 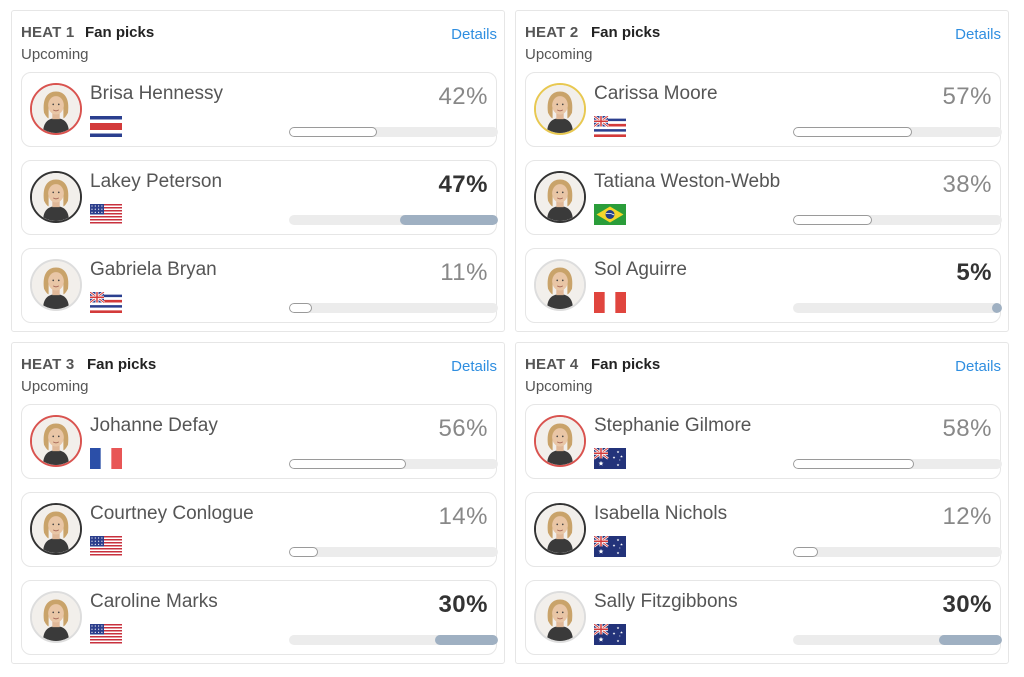 What do you see at coordinates (259, 285) in the screenshot?
I see `surfer-row: Gabriela Bryan 11%` at bounding box center [259, 285].